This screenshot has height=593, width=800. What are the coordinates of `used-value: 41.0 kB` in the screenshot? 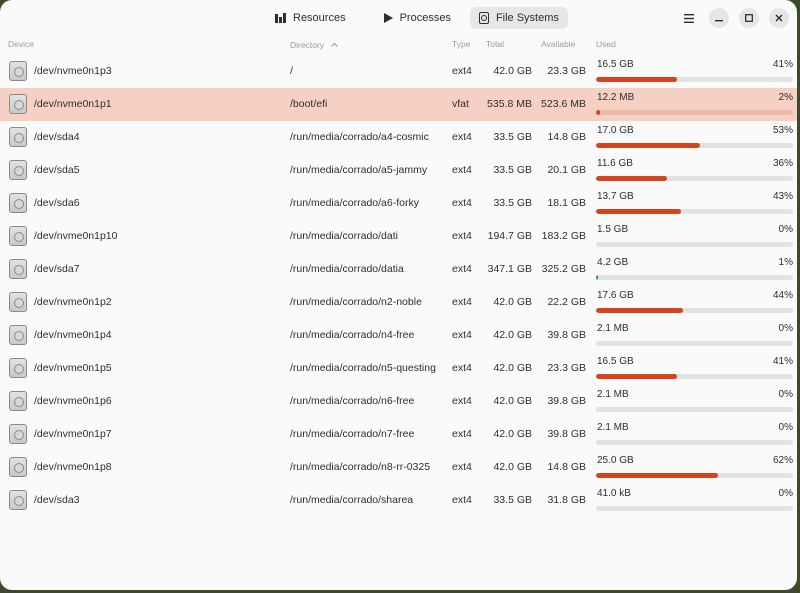 It's located at (614, 493).